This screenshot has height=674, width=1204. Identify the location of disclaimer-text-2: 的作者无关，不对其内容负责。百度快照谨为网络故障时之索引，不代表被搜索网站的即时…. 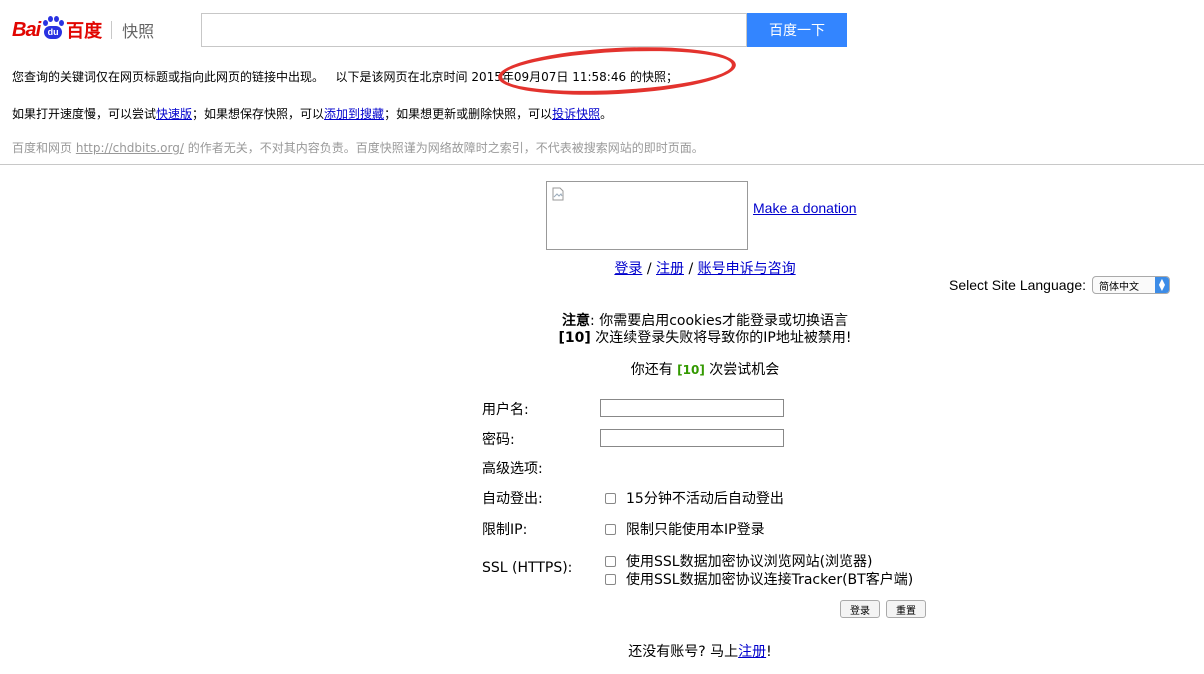
(445, 148).